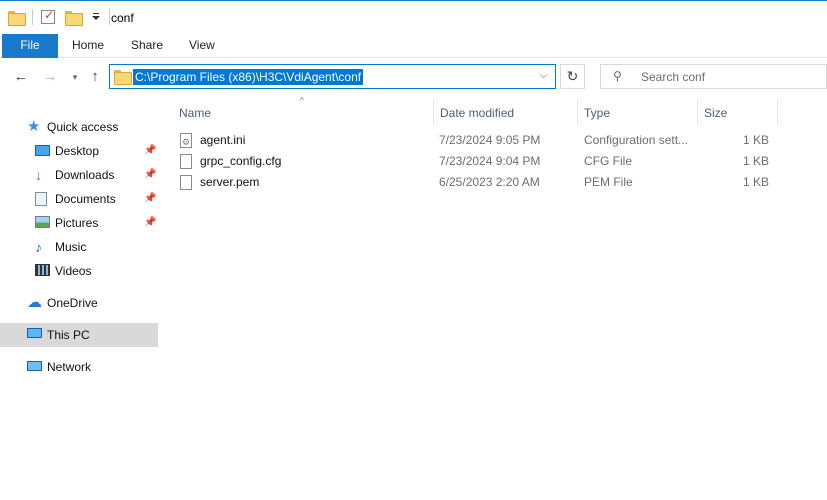 The width and height of the screenshot is (827, 500). What do you see at coordinates (122, 18) in the screenshot?
I see `window-title: conf` at bounding box center [122, 18].